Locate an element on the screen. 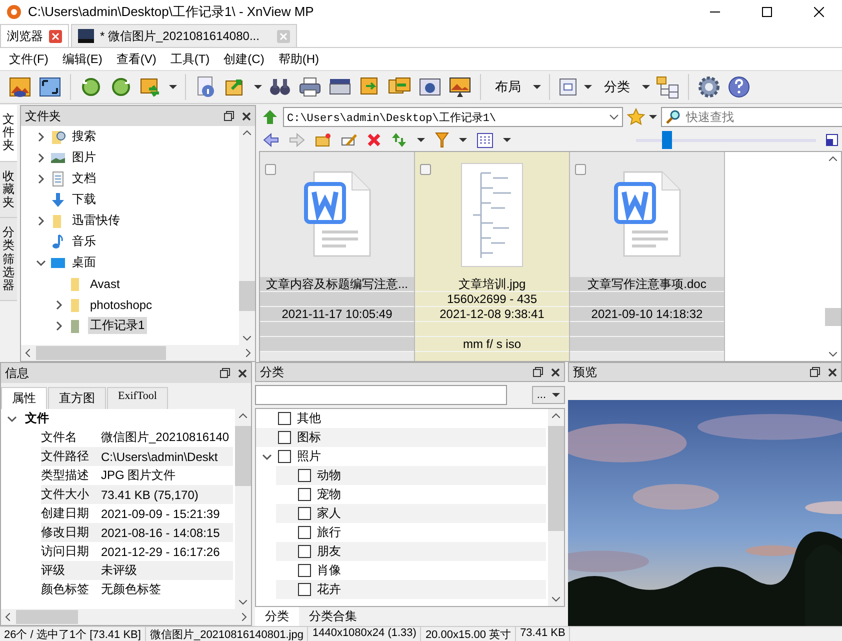 The height and width of the screenshot is (641, 842). path-field: C:\Users\admin\Desktop\工作记录1\ is located at coordinates (453, 117).